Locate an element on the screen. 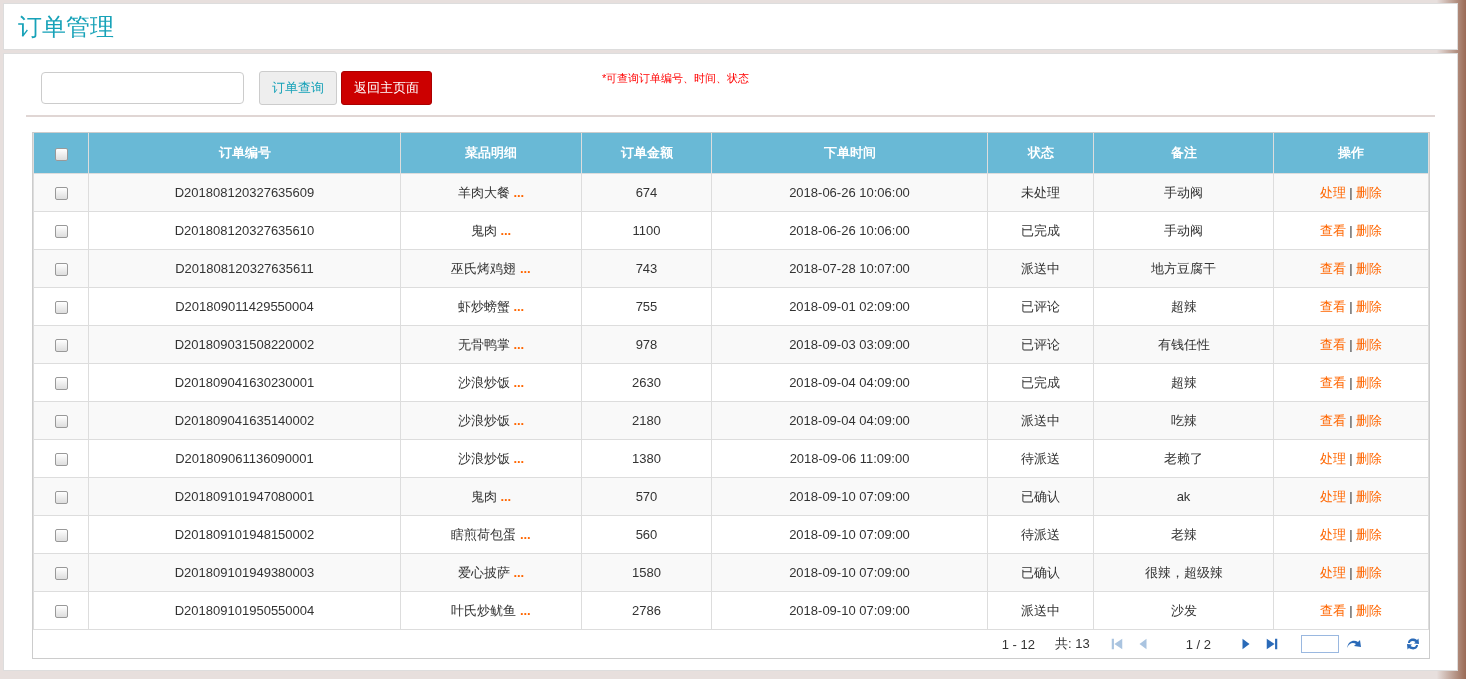 Image resolution: width=1466 pixels, height=679 pixels. table-cell: 2018-07-28 10:07:00 is located at coordinates (849, 268).